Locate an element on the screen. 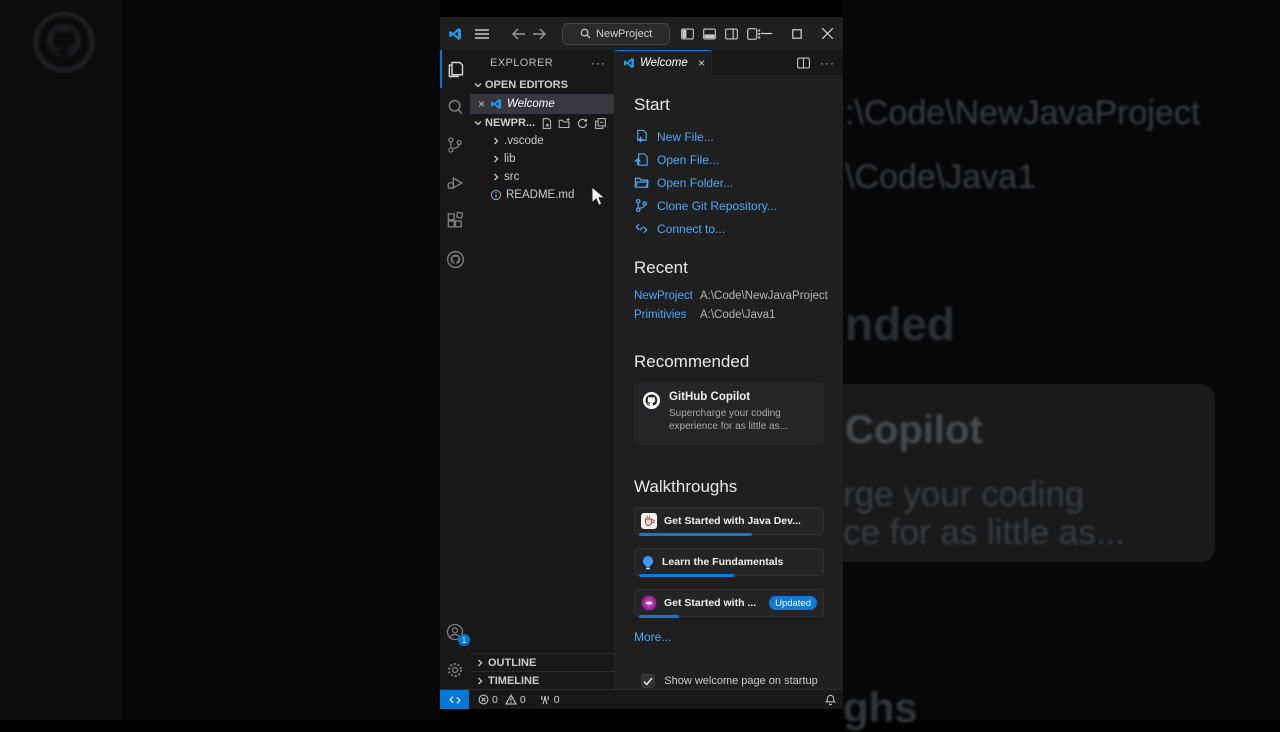  close-editor-icon: × is located at coordinates (481, 104).